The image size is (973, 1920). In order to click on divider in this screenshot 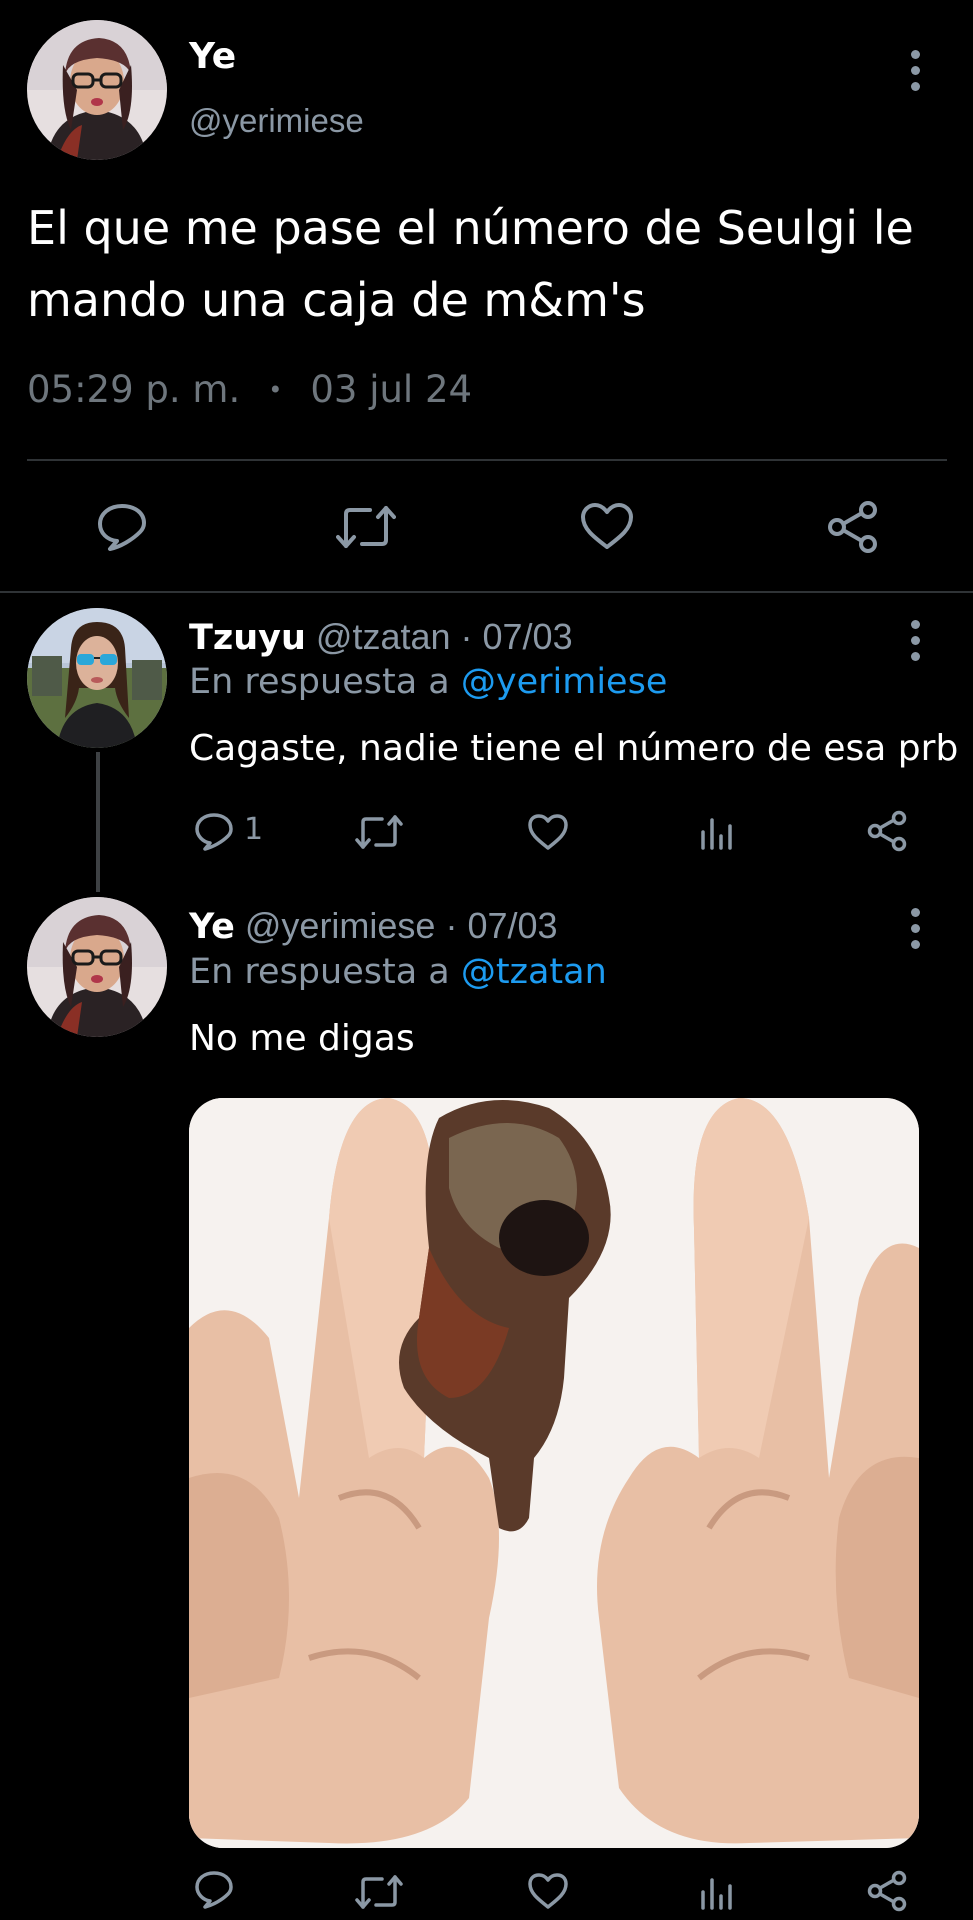, I will do `click(487, 460)`.